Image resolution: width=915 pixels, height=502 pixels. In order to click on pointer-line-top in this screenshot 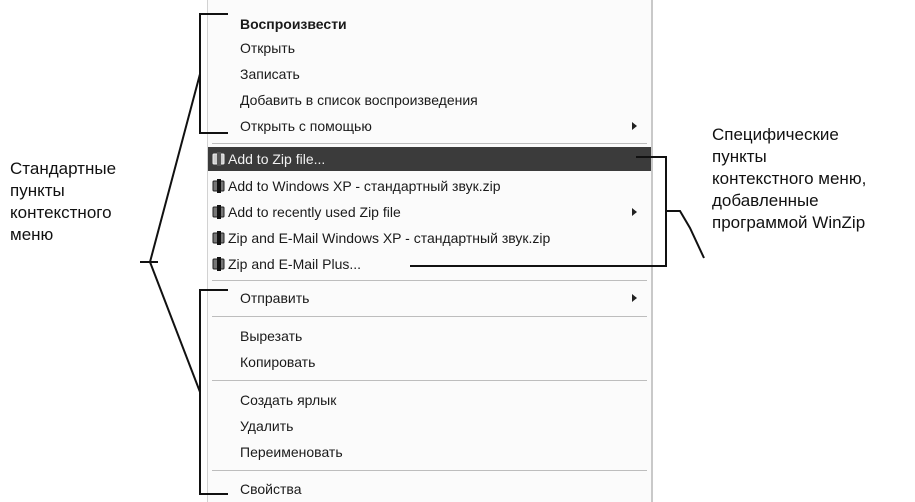, I will do `click(175, 168)`.